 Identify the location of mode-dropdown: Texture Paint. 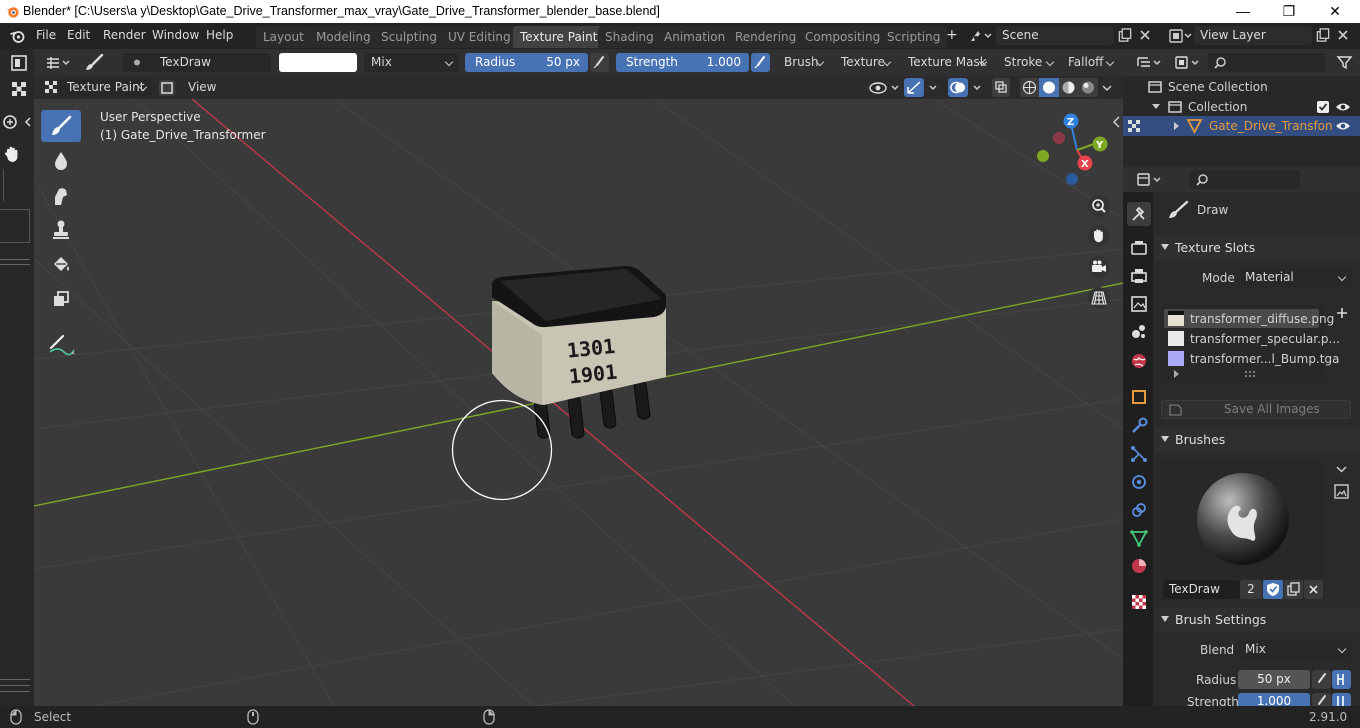
(106, 87).